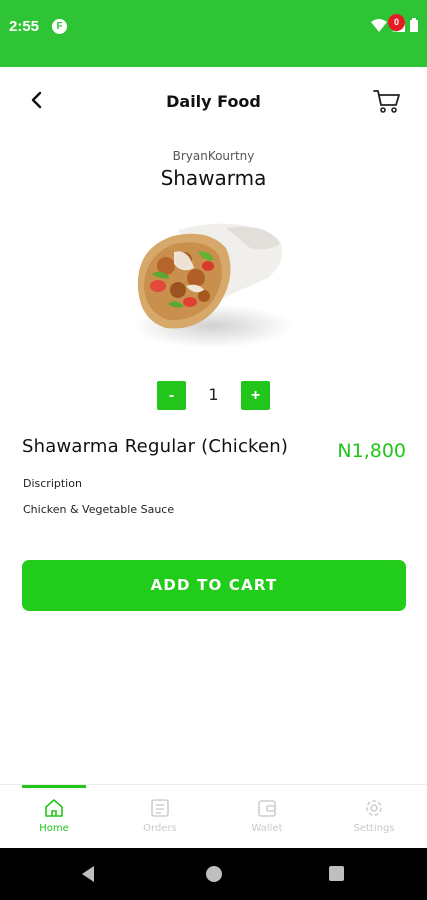 The image size is (427, 900). Describe the element at coordinates (59, 26) in the screenshot. I see `app-notification-icon: F` at that location.